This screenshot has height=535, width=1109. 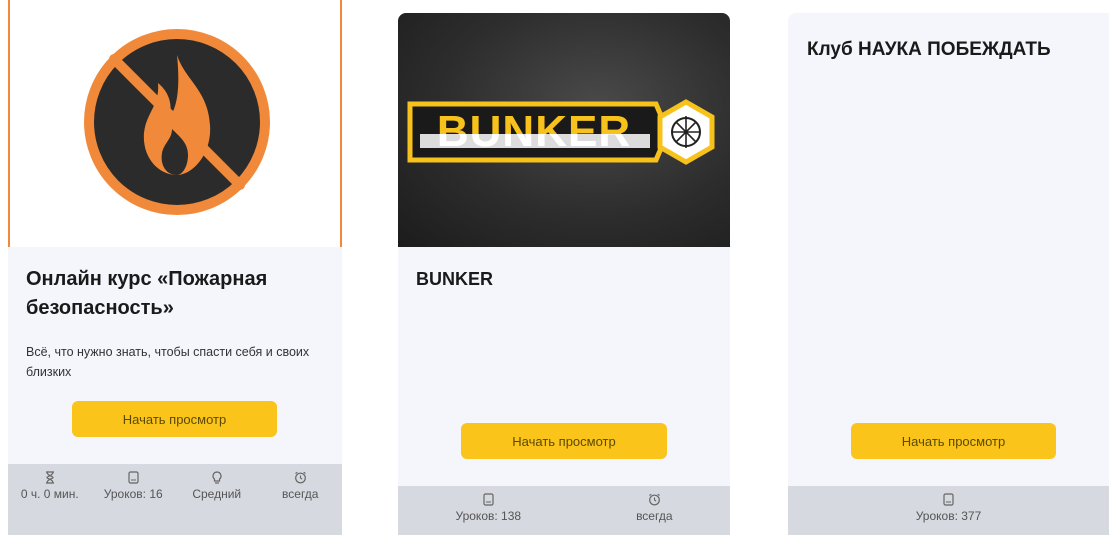 I want to click on course-title: Онлайн курс «Пожарная безопасность», so click(x=181, y=294).